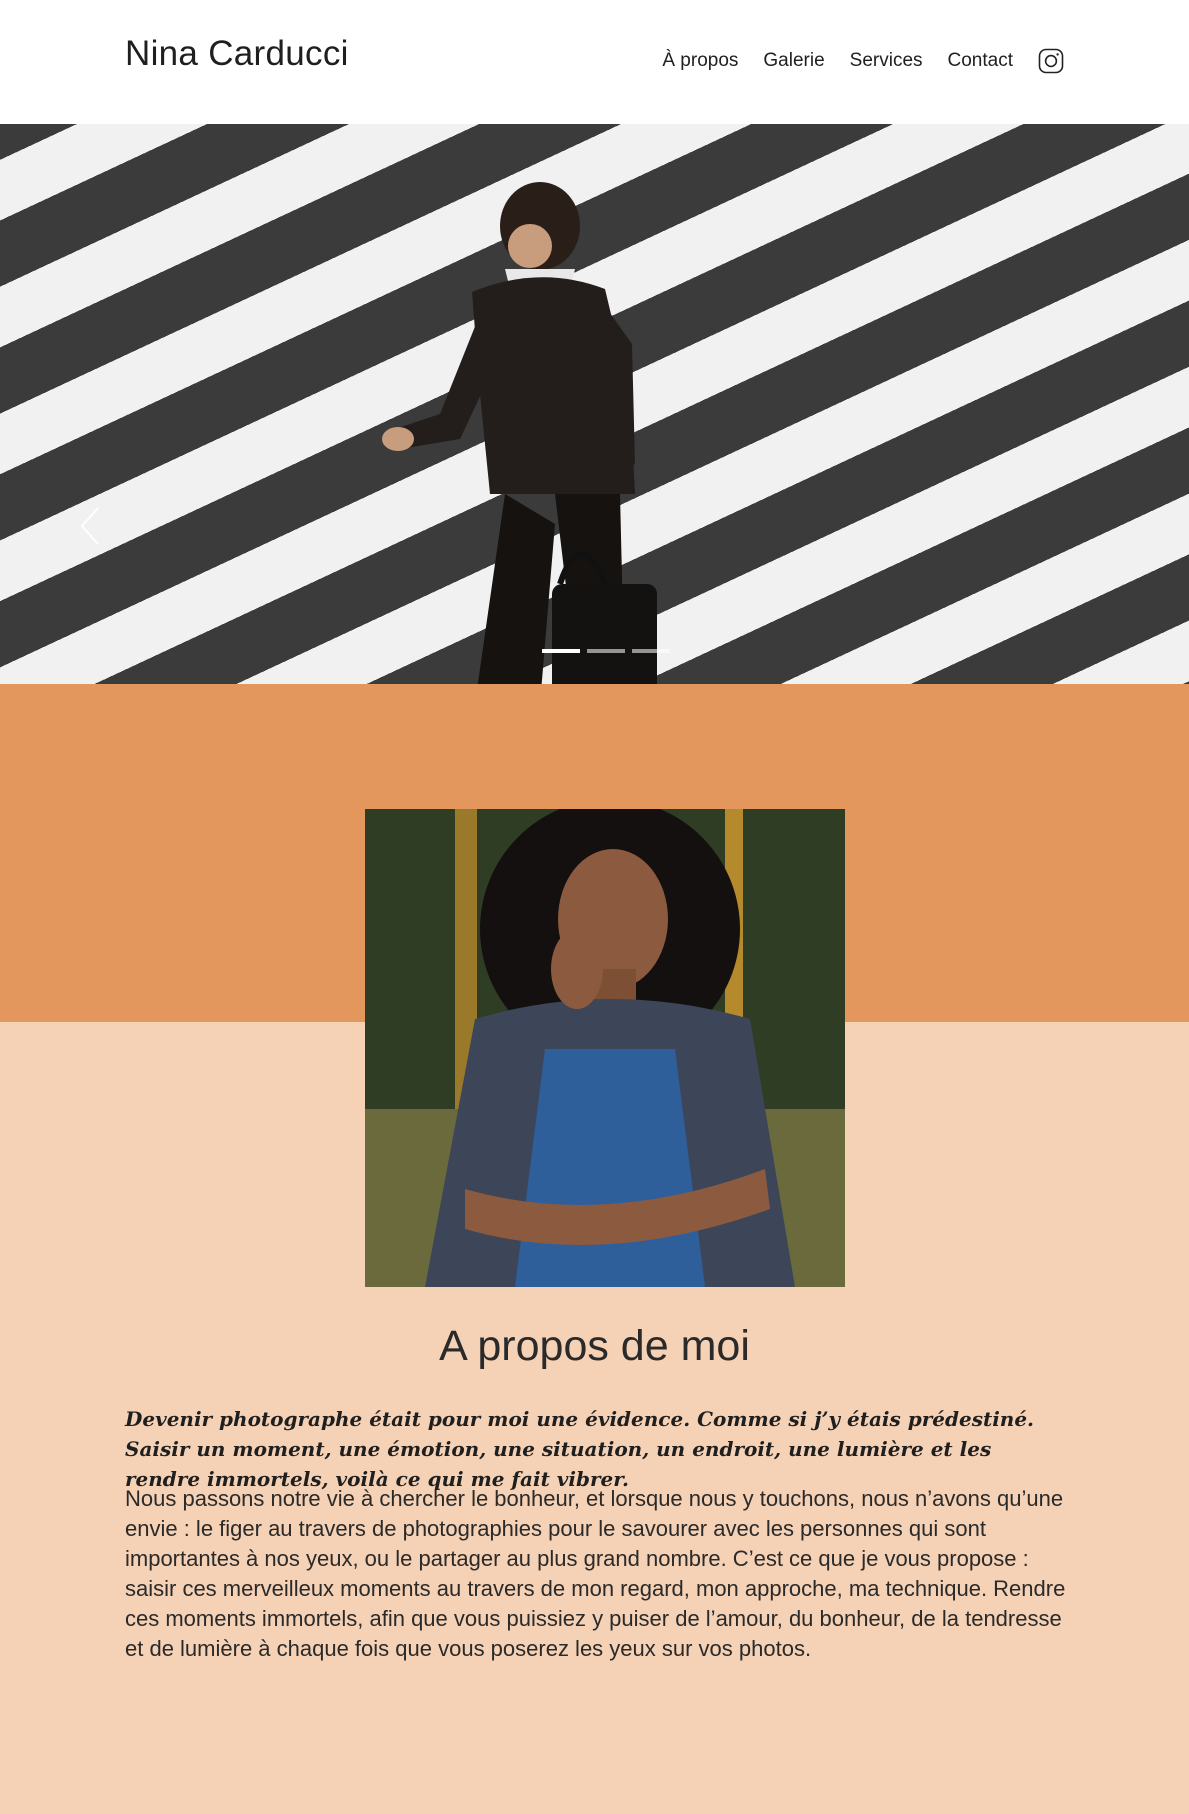 The image size is (1189, 1814). Describe the element at coordinates (90, 526) in the screenshot. I see `chevron-left-icon` at that location.